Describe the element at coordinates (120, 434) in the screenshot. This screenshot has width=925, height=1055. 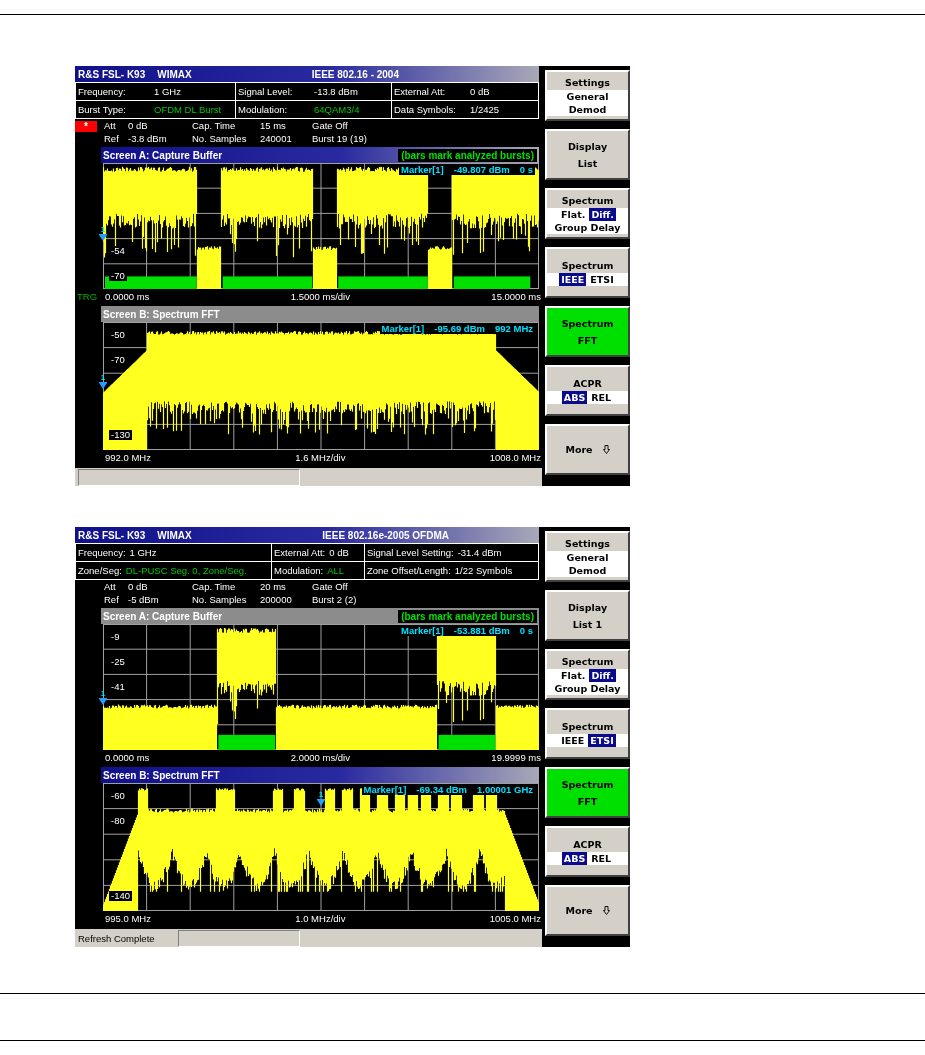
I see `y-tick-label: -130` at that location.